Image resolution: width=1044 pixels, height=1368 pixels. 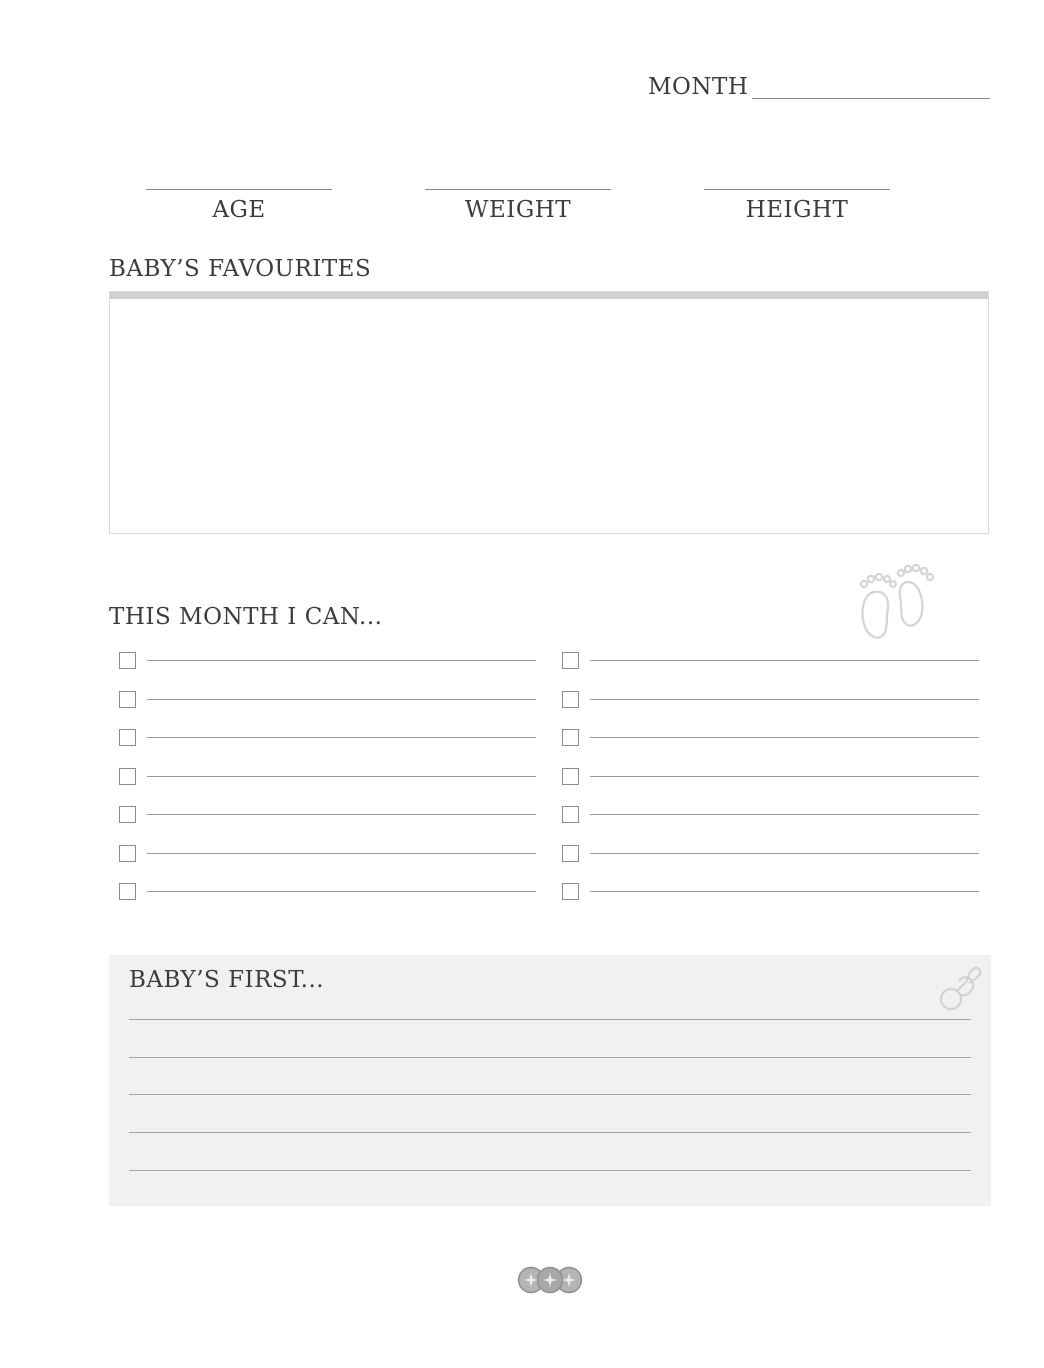 What do you see at coordinates (698, 87) in the screenshot?
I see `month-label: MONTH` at bounding box center [698, 87].